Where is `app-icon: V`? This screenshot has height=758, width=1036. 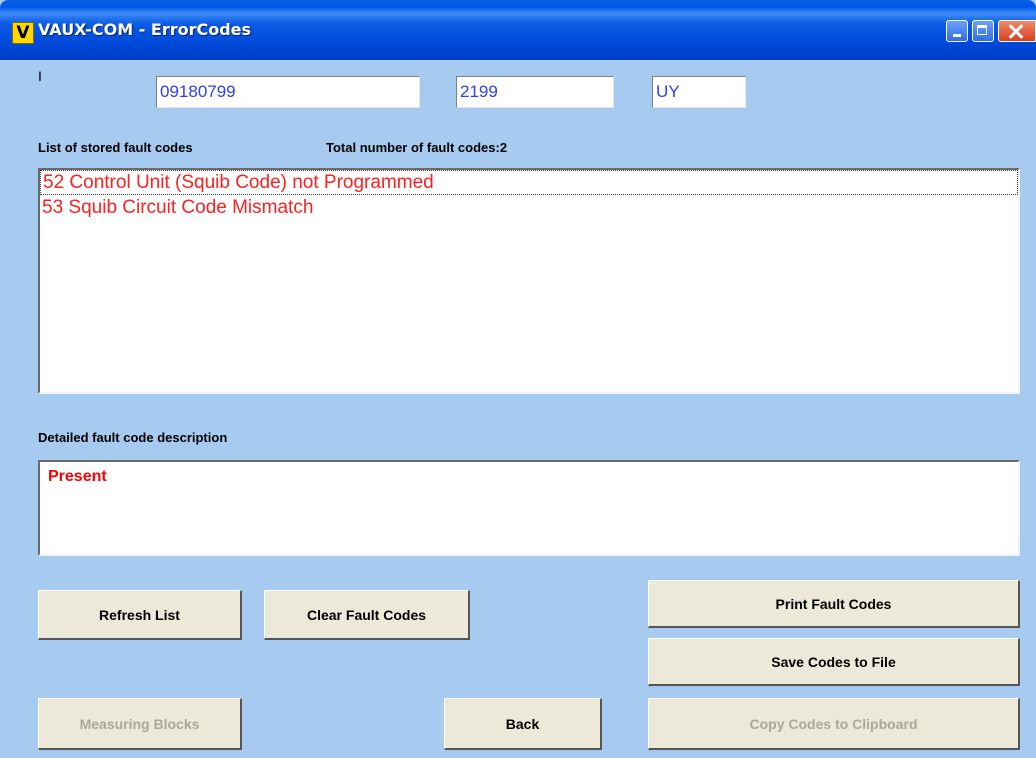
app-icon: V is located at coordinates (23, 33).